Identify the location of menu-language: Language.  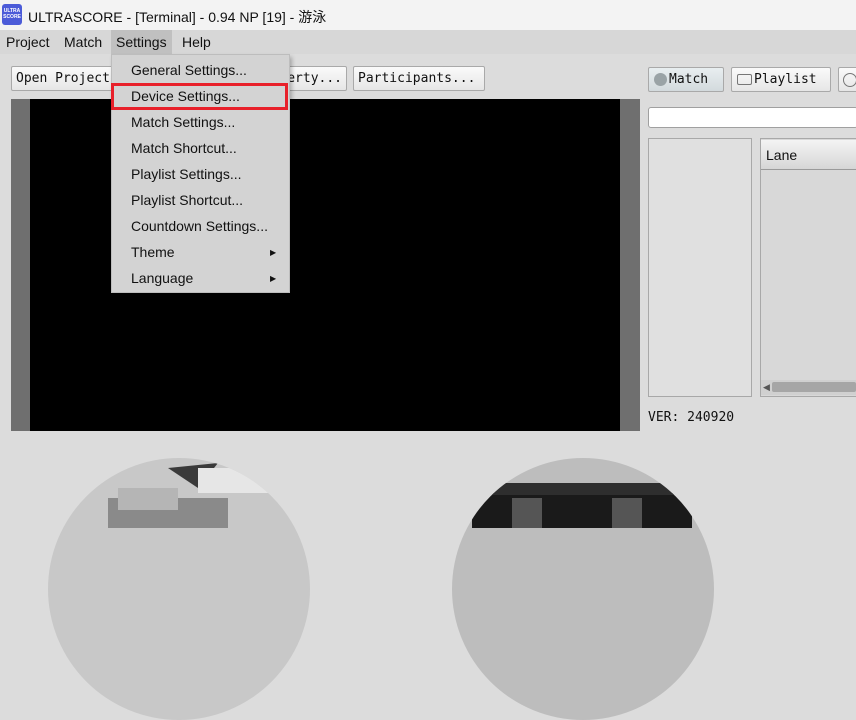
(162, 278).